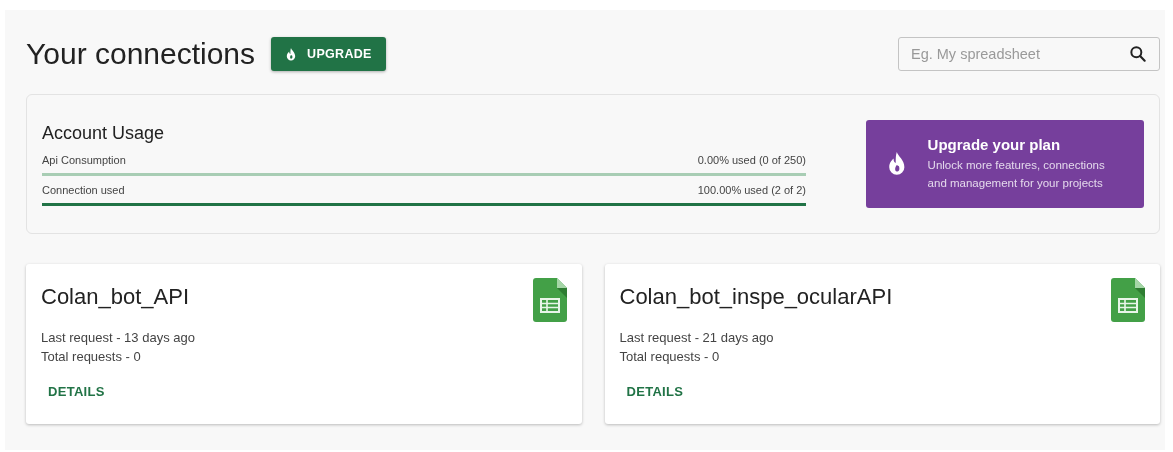  What do you see at coordinates (104, 133) in the screenshot?
I see `usage-title: Account Usage` at bounding box center [104, 133].